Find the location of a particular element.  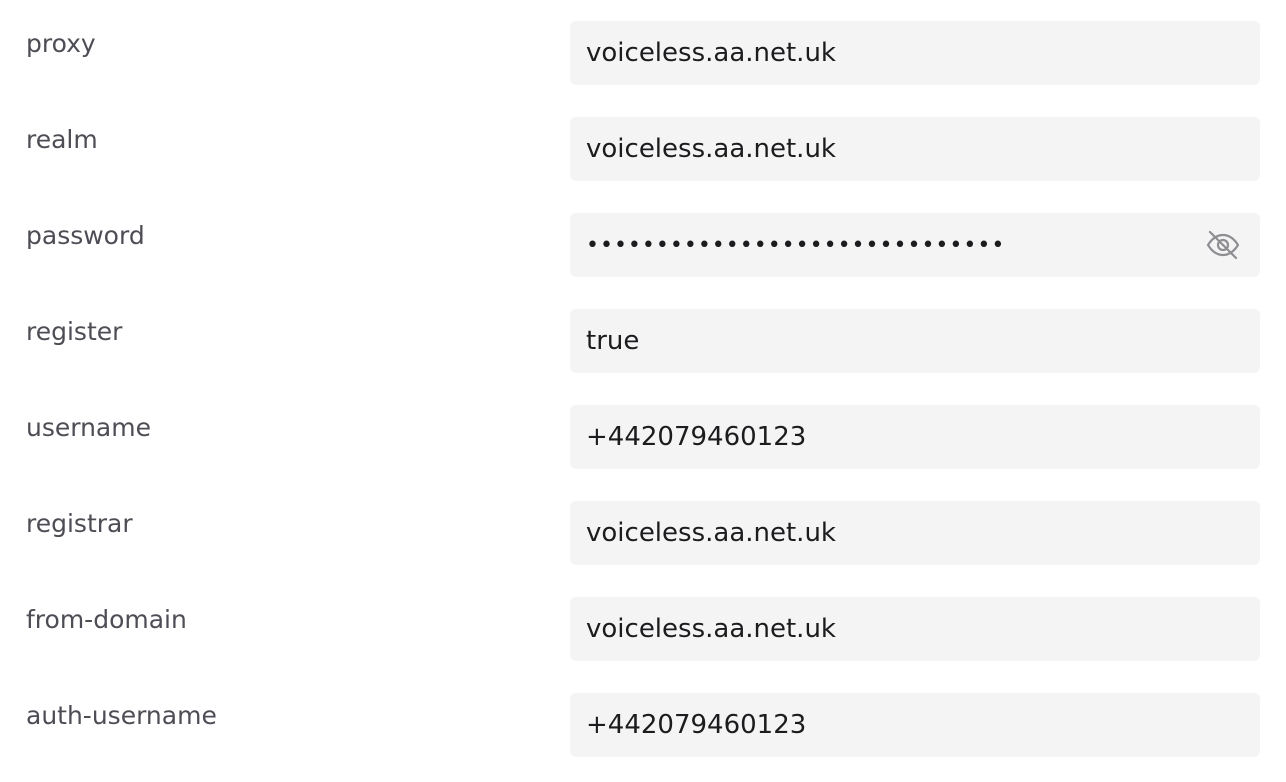

field-box-auth-username is located at coordinates (915, 725).